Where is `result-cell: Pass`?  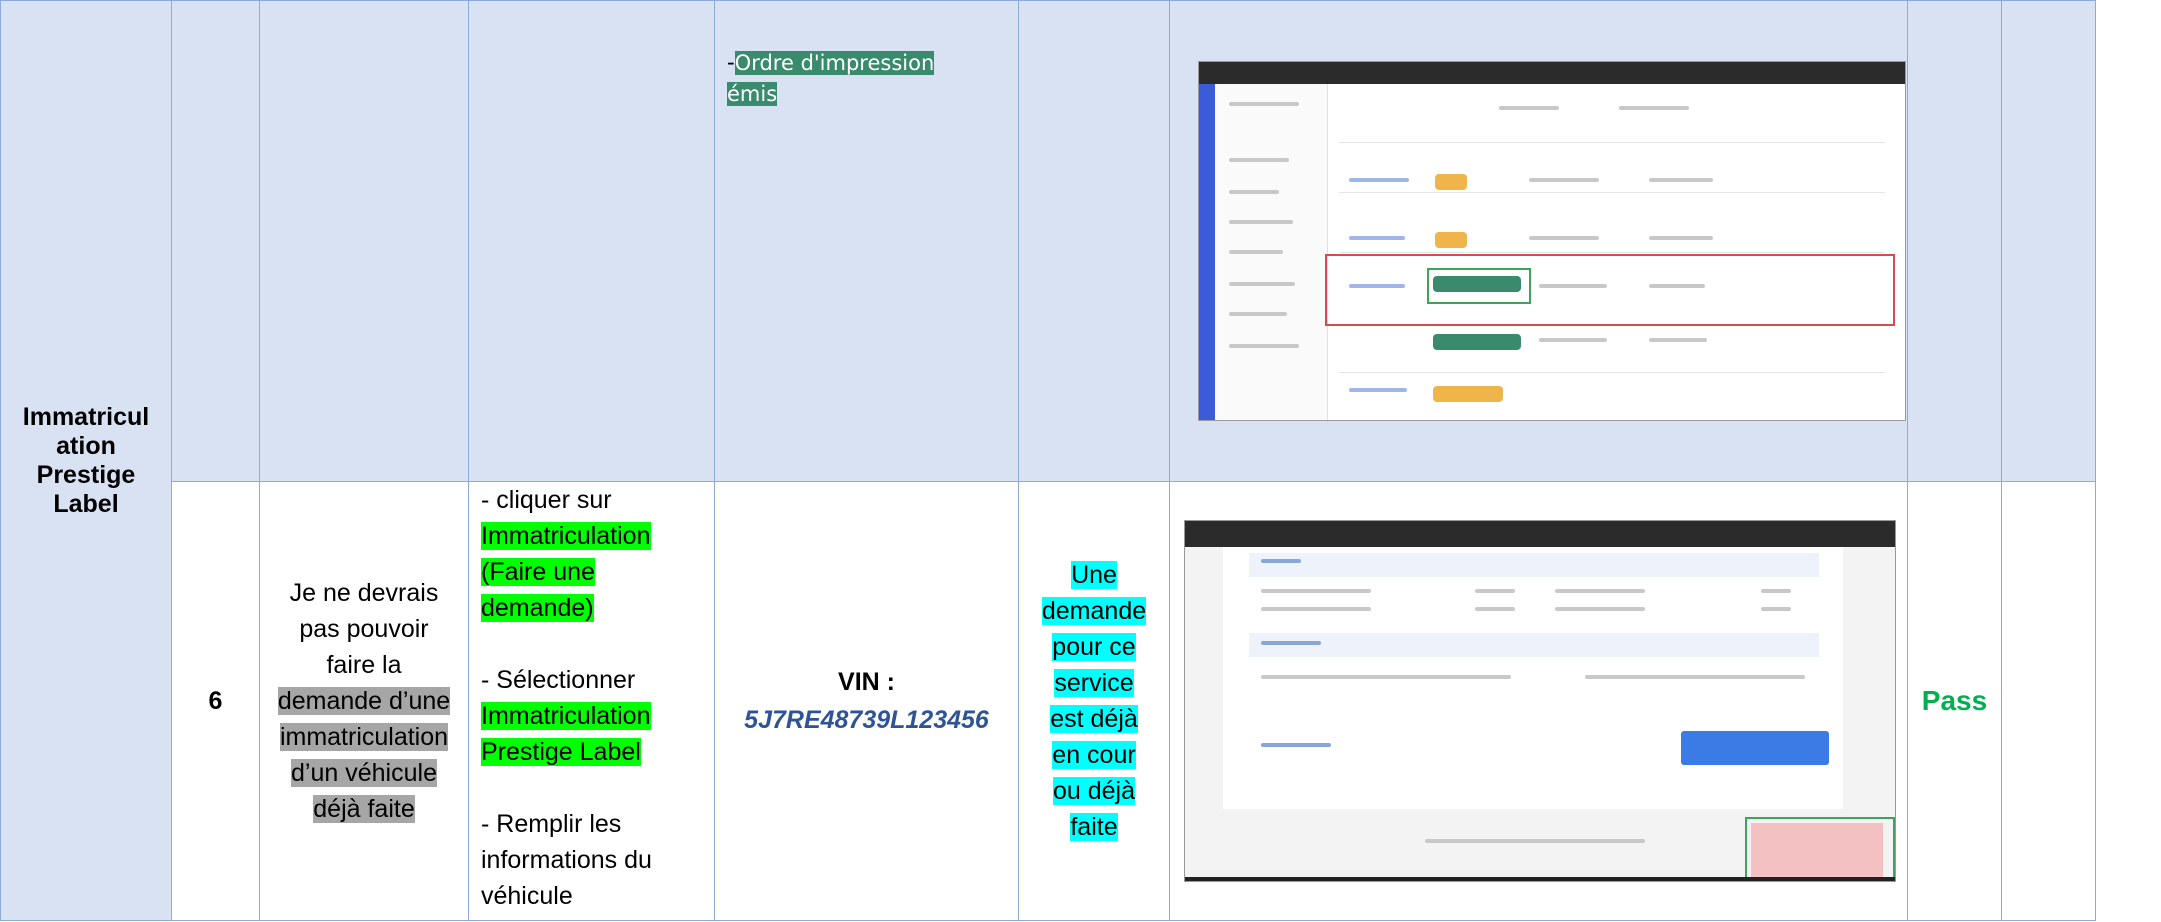 result-cell: Pass is located at coordinates (1954, 701).